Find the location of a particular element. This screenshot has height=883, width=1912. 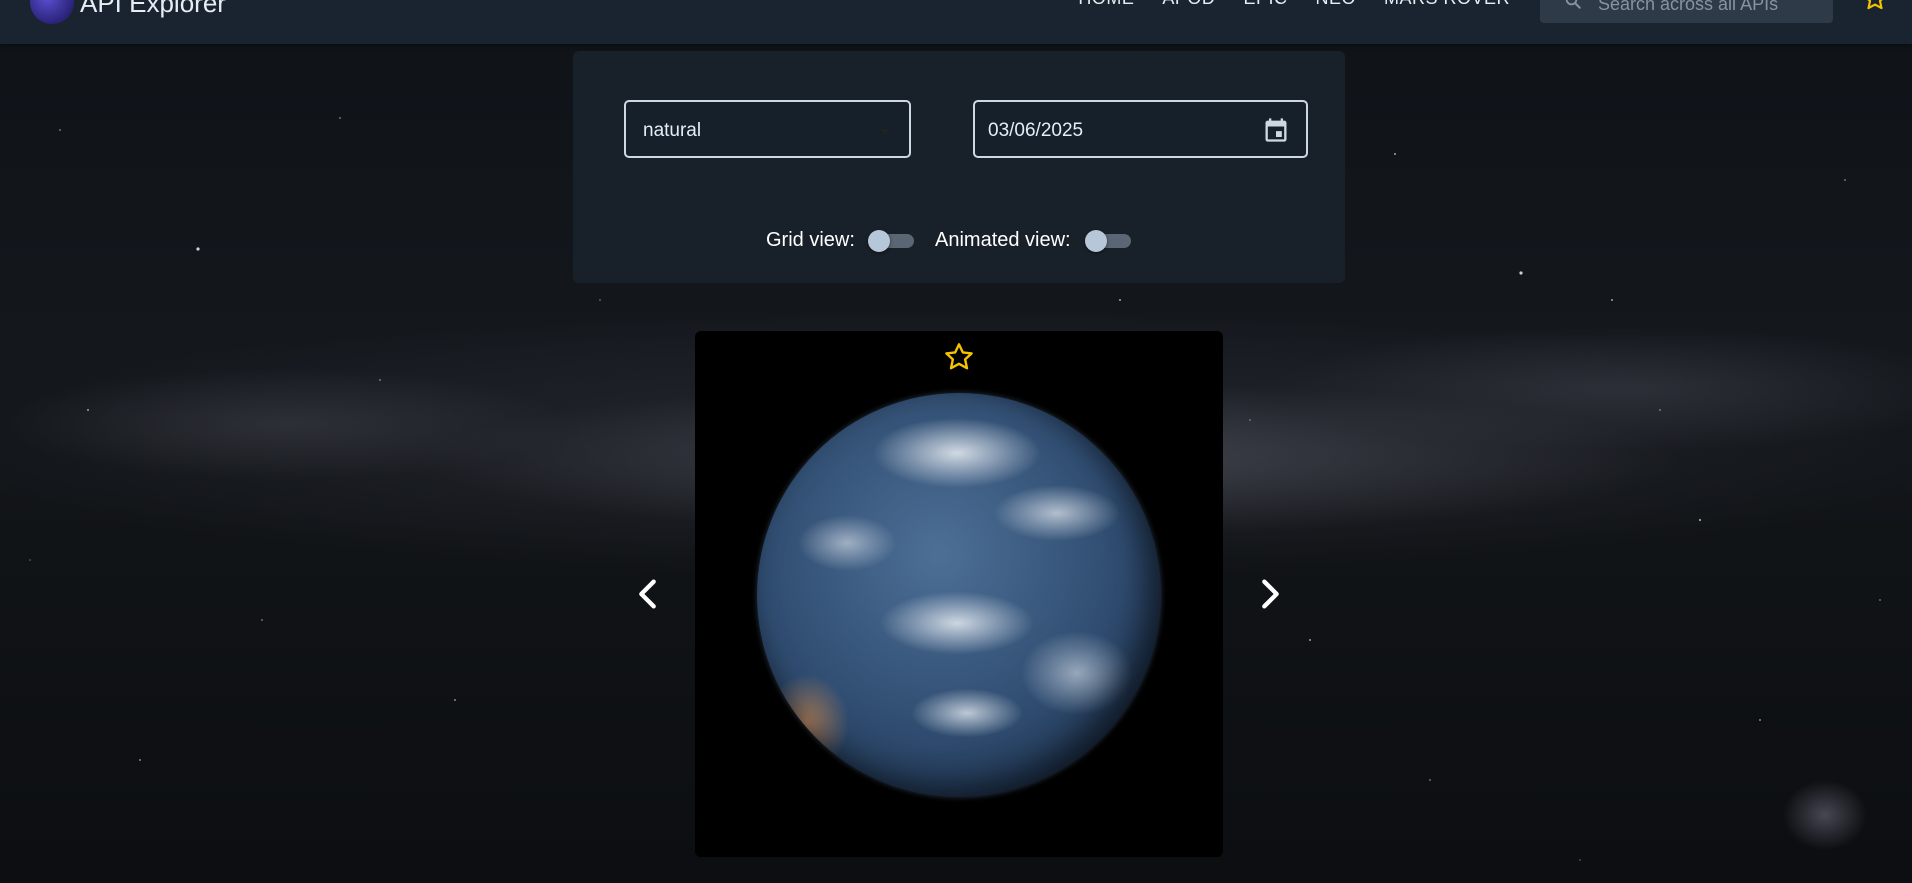

nav-link-apod: APOD is located at coordinates (1188, 4).